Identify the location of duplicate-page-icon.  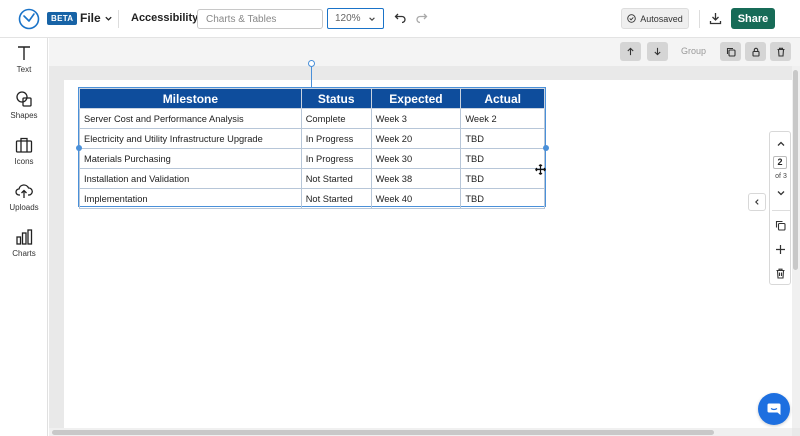
(780, 225).